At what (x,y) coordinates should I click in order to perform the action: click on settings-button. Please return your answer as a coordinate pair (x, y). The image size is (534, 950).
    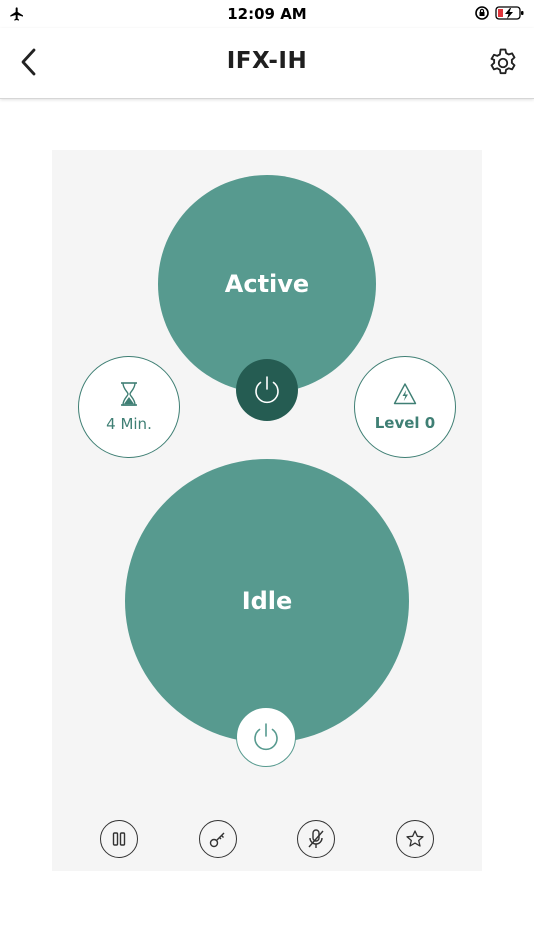
    Looking at the image, I should click on (503, 63).